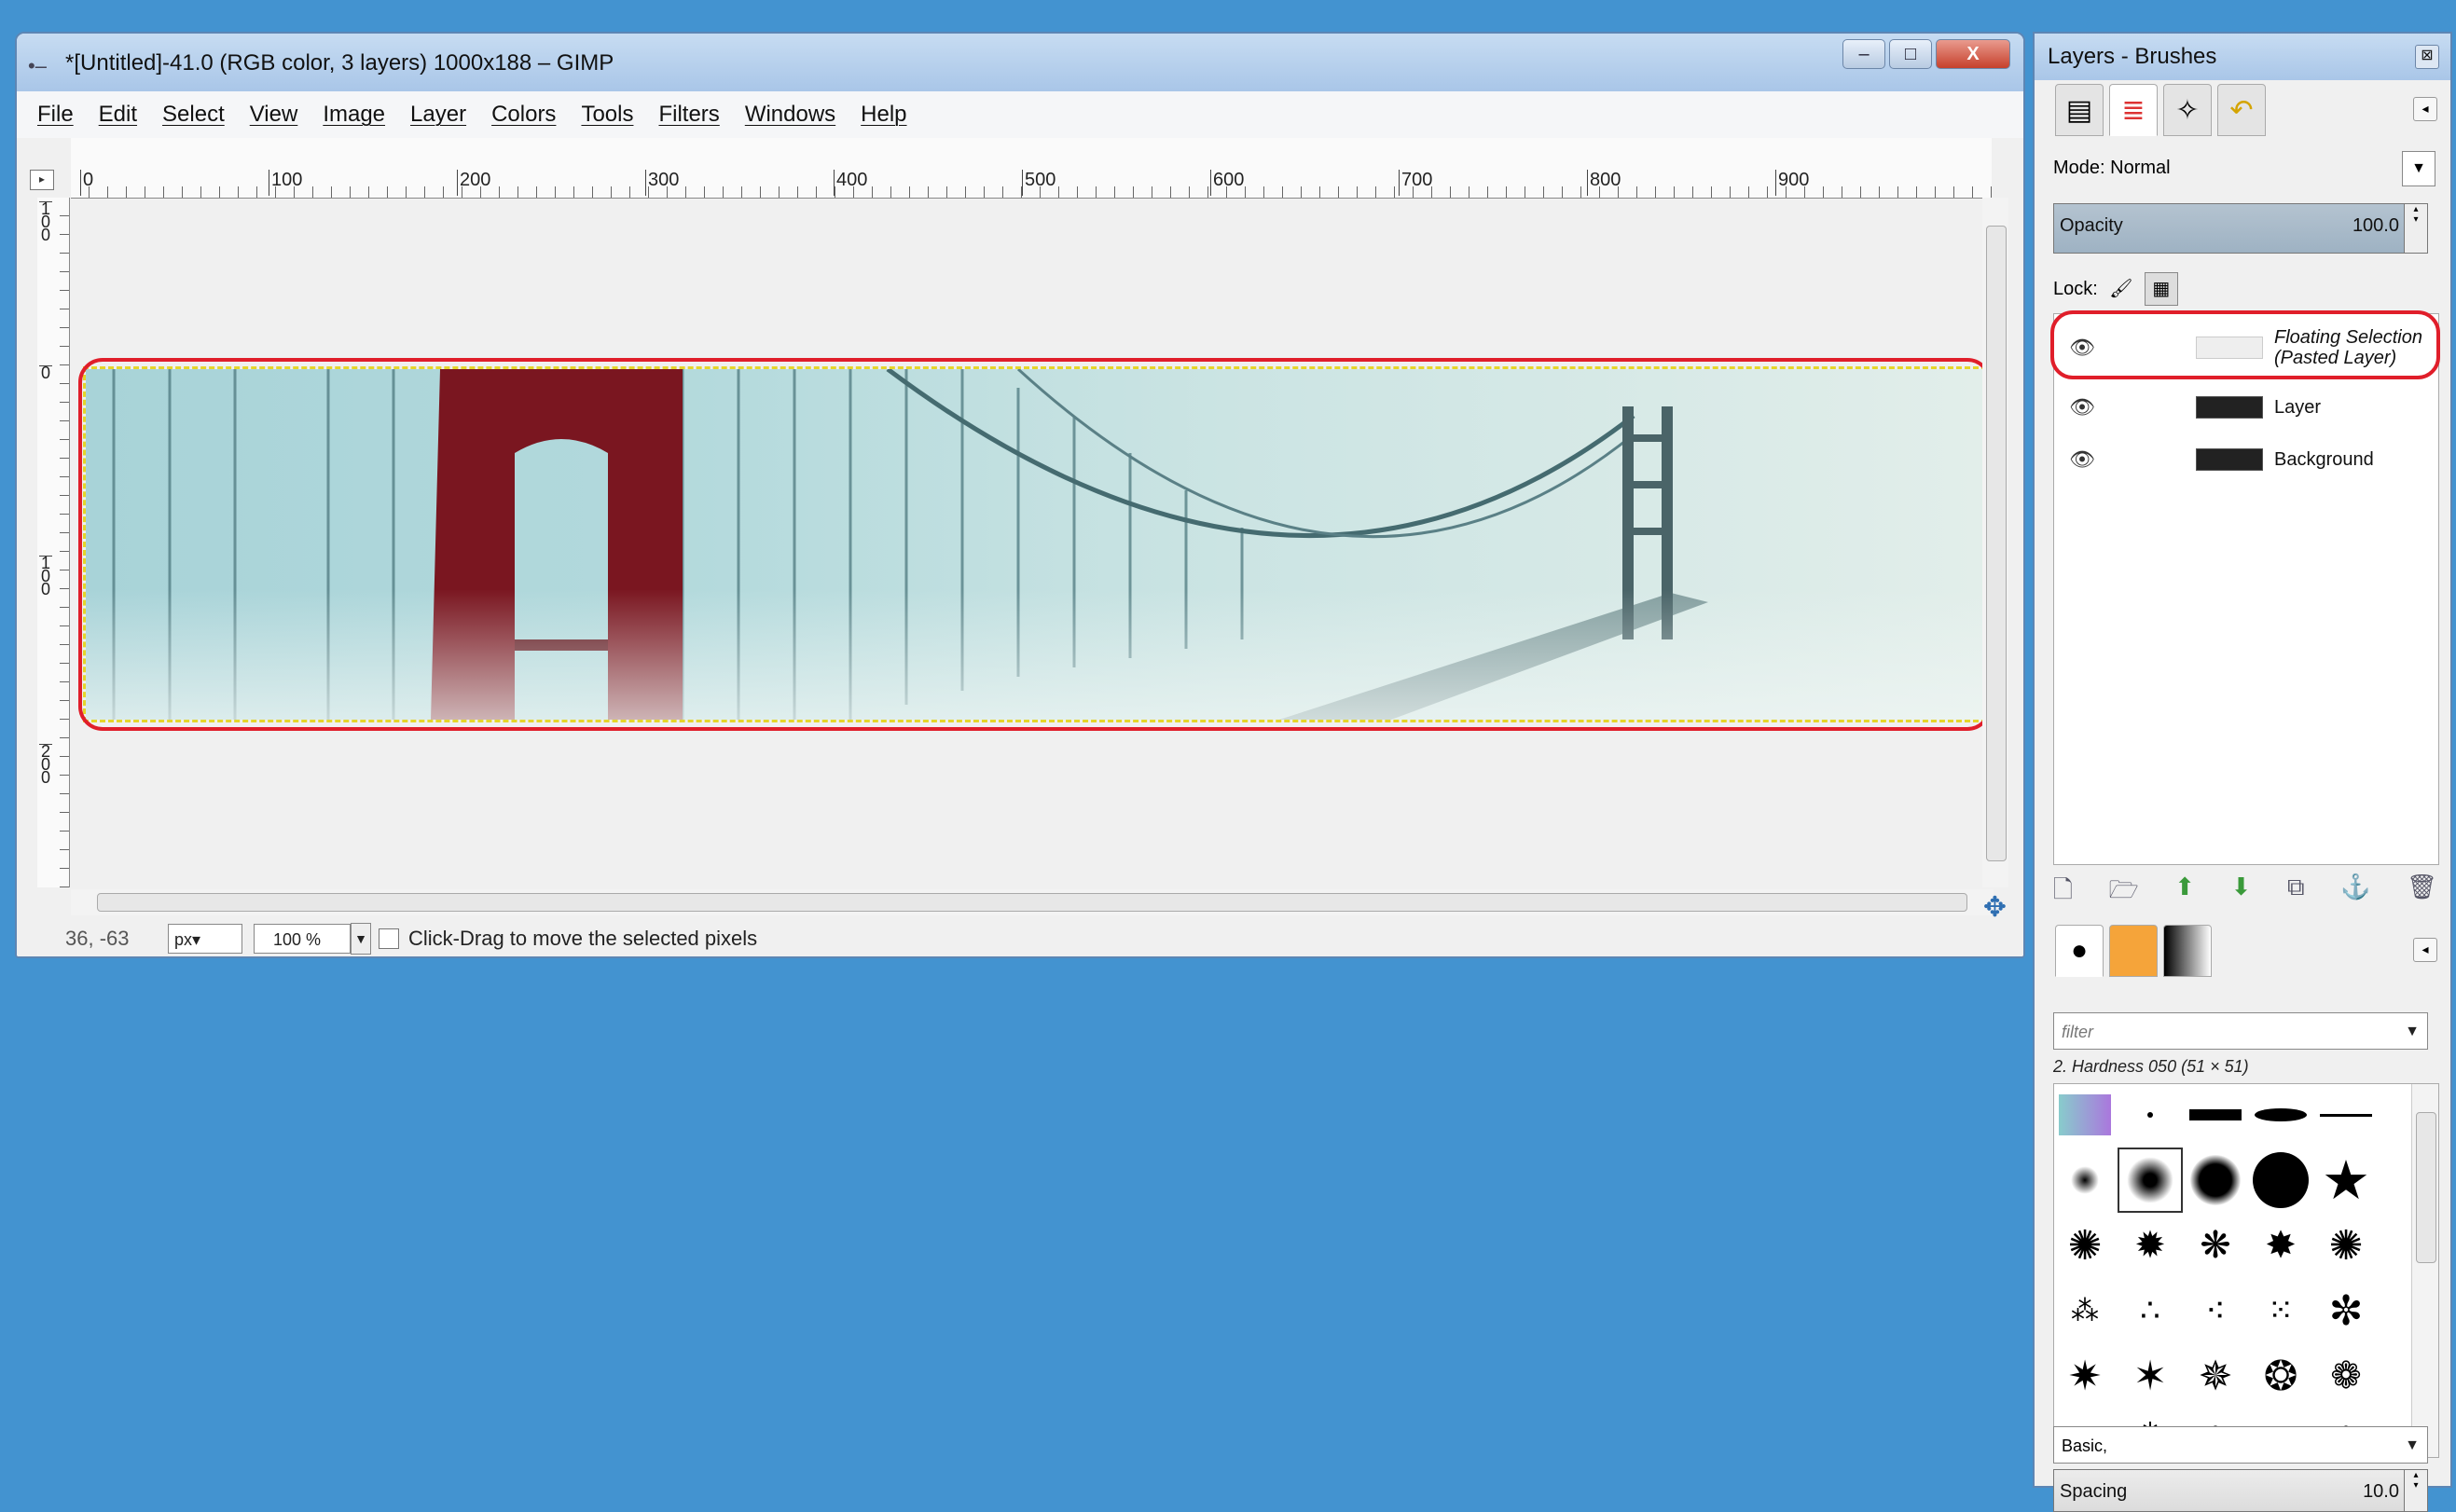  I want to click on menu-select: Select, so click(193, 115).